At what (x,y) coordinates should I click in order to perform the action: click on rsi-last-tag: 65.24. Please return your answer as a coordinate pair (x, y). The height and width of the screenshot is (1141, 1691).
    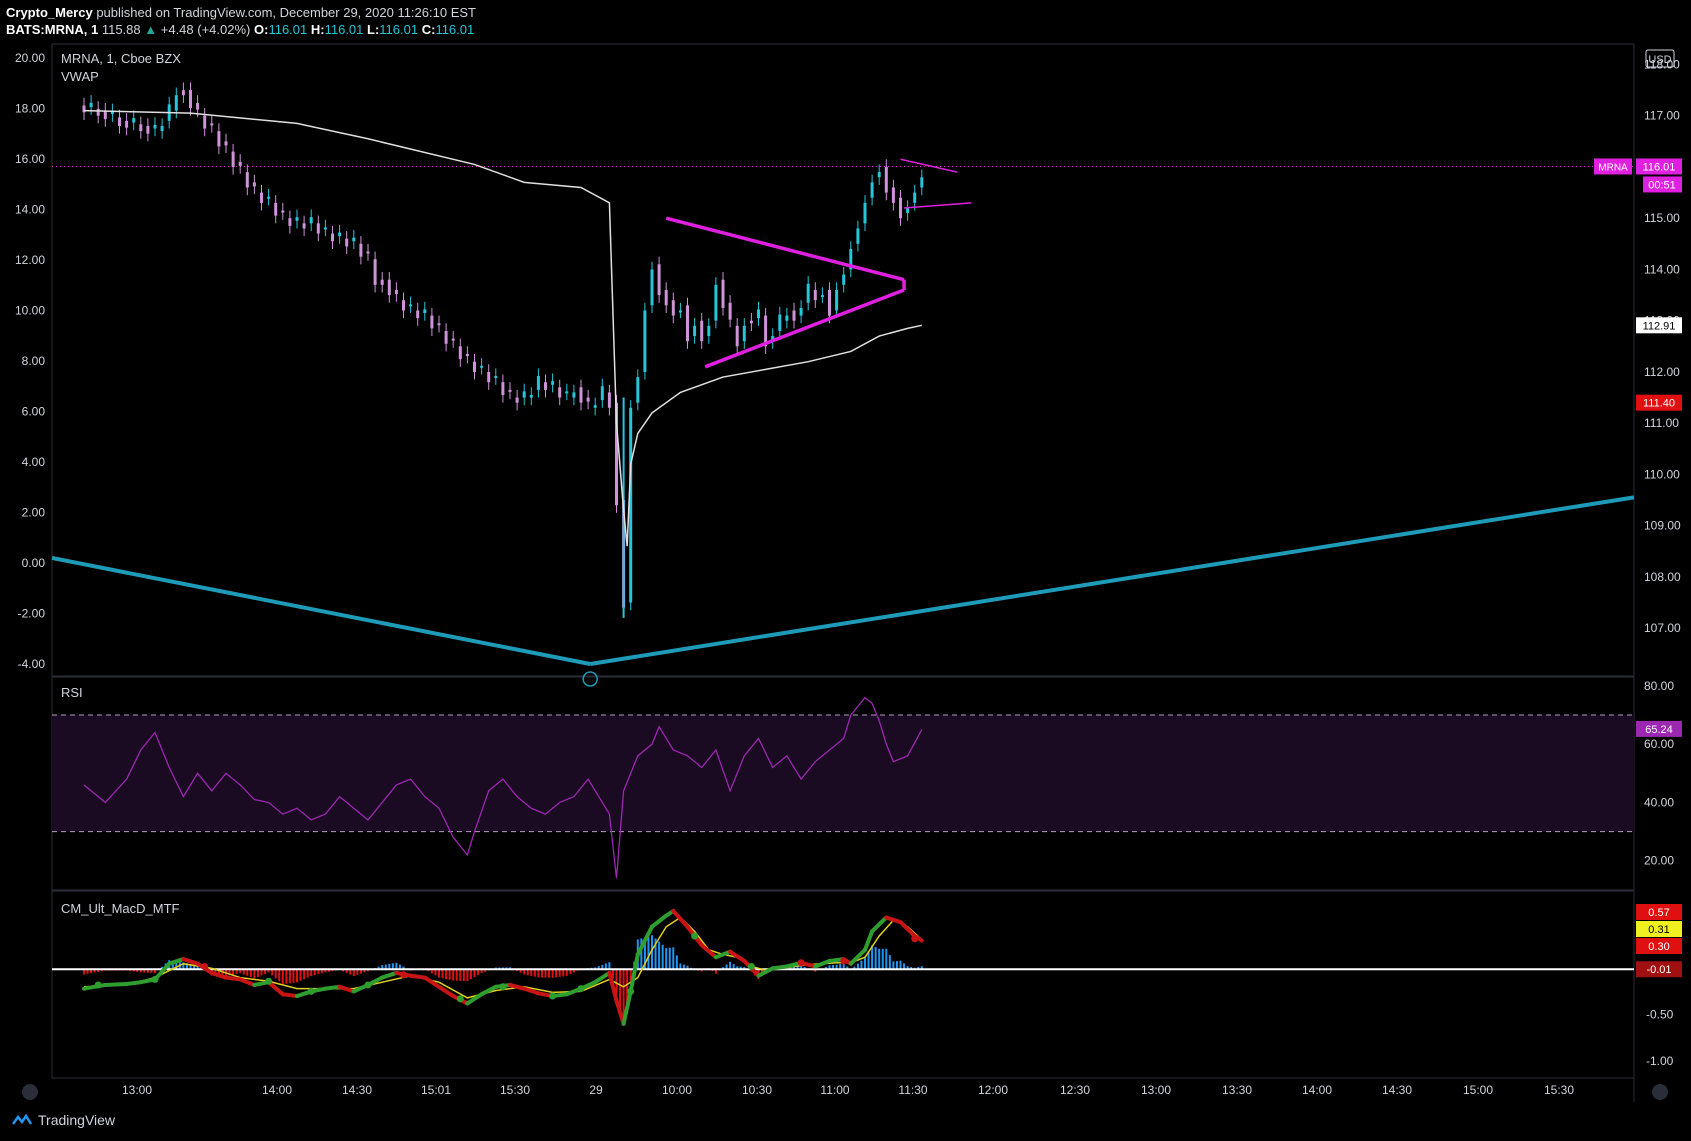
    Looking at the image, I should click on (1659, 730).